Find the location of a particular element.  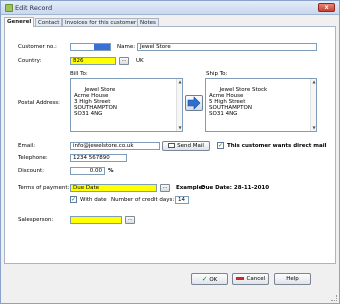

resize-grip is located at coordinates (334, 298).